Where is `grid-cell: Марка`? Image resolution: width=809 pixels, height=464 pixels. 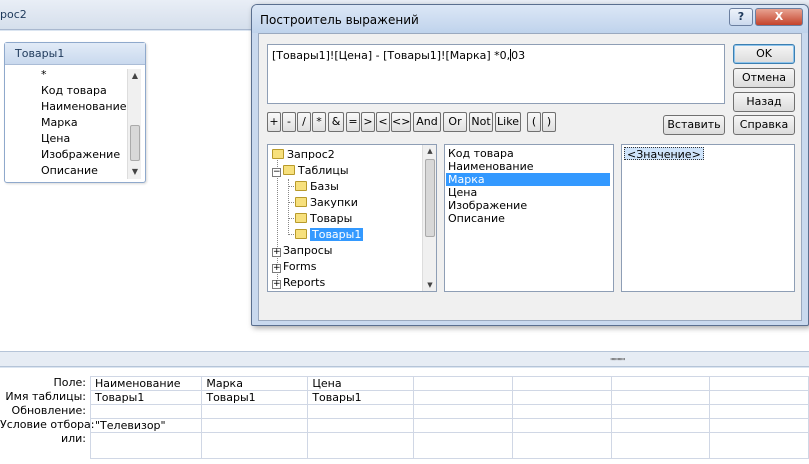 grid-cell: Марка is located at coordinates (255, 383).